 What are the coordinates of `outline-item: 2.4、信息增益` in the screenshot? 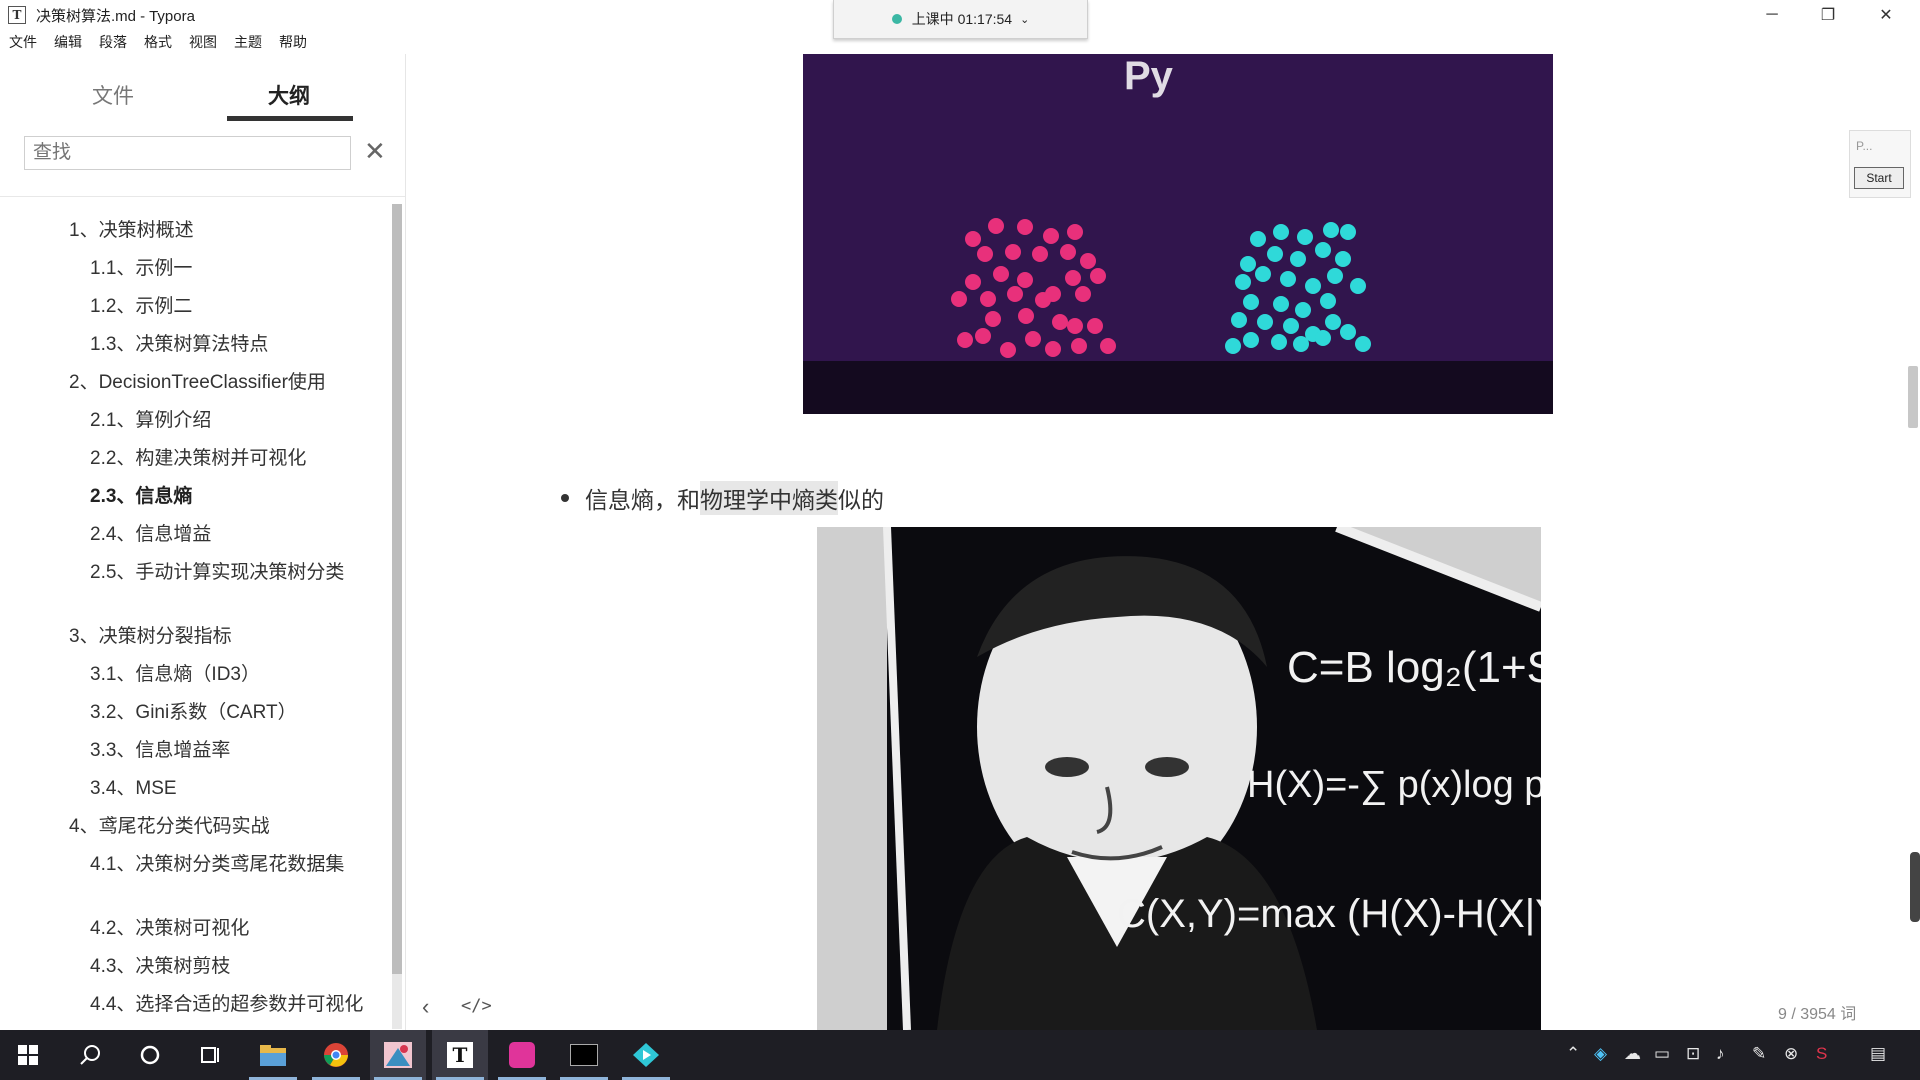 It's located at (235, 535).